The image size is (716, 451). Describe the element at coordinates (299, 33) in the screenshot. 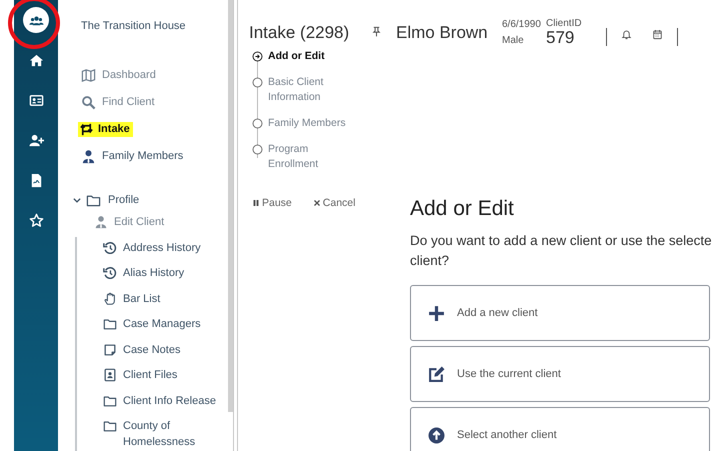

I see `page-title: Intake (2298)` at that location.